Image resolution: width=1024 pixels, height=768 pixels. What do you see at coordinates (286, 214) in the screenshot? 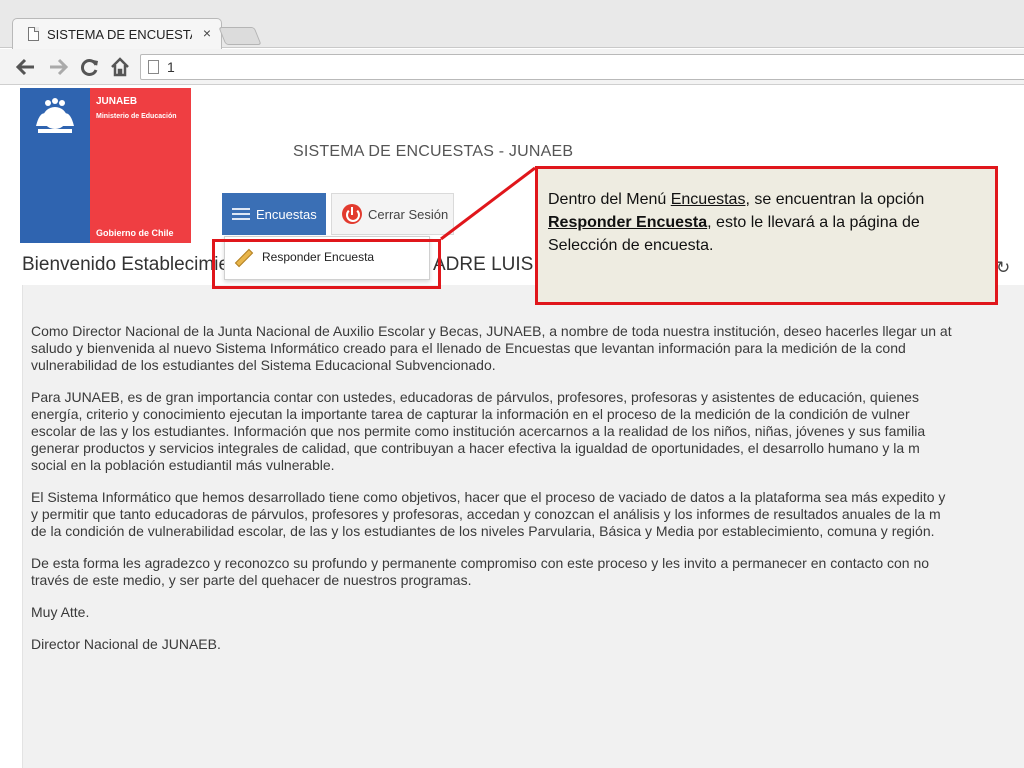
I see `encuestas-label: Encuestas` at bounding box center [286, 214].